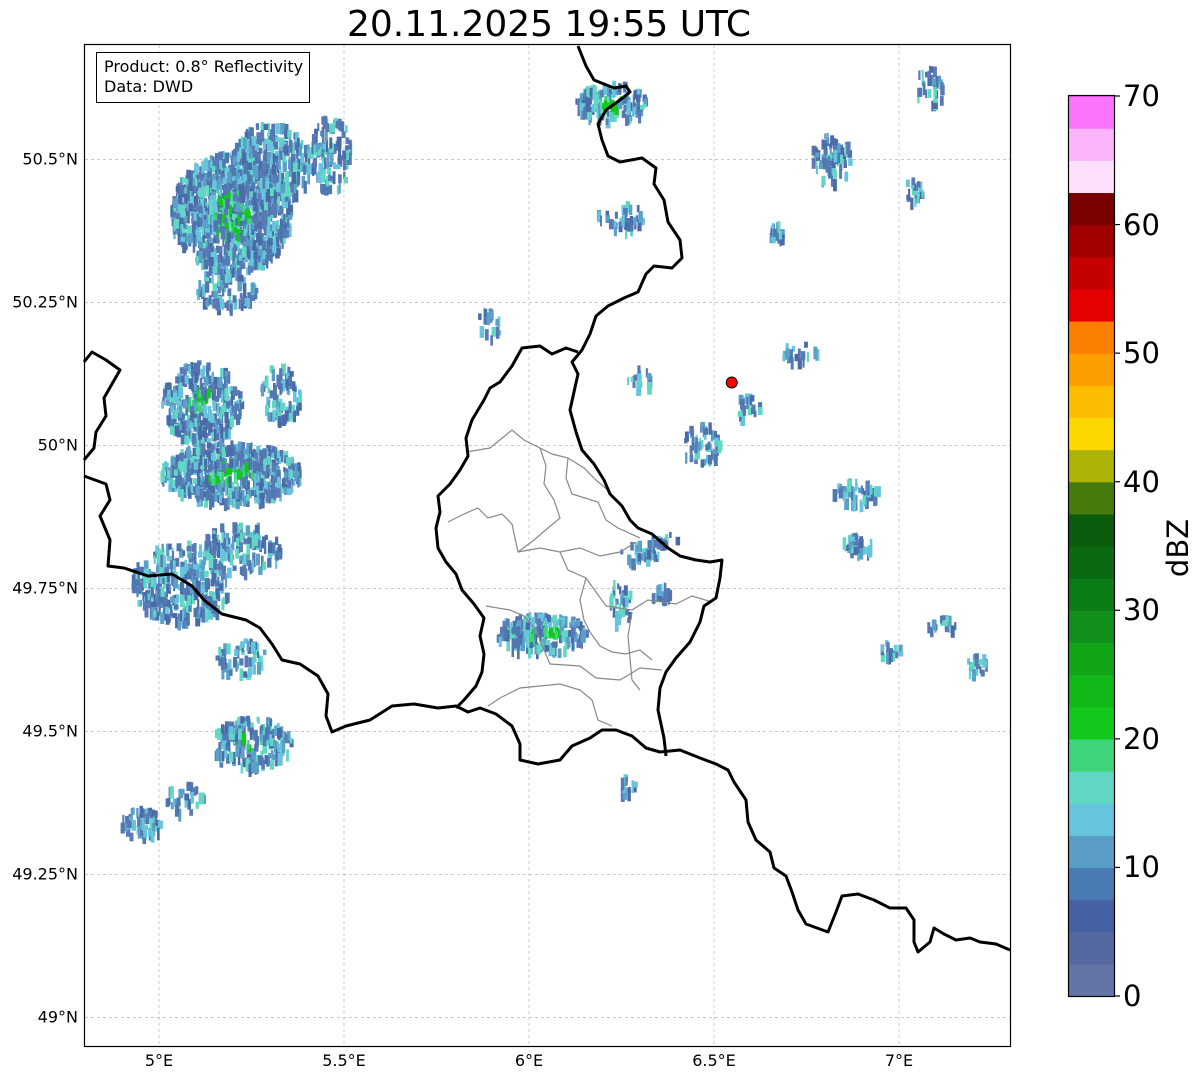 This screenshot has height=1081, width=1202. Describe the element at coordinates (1141, 224) in the screenshot. I see `colorbar-tick-label: 60` at that location.